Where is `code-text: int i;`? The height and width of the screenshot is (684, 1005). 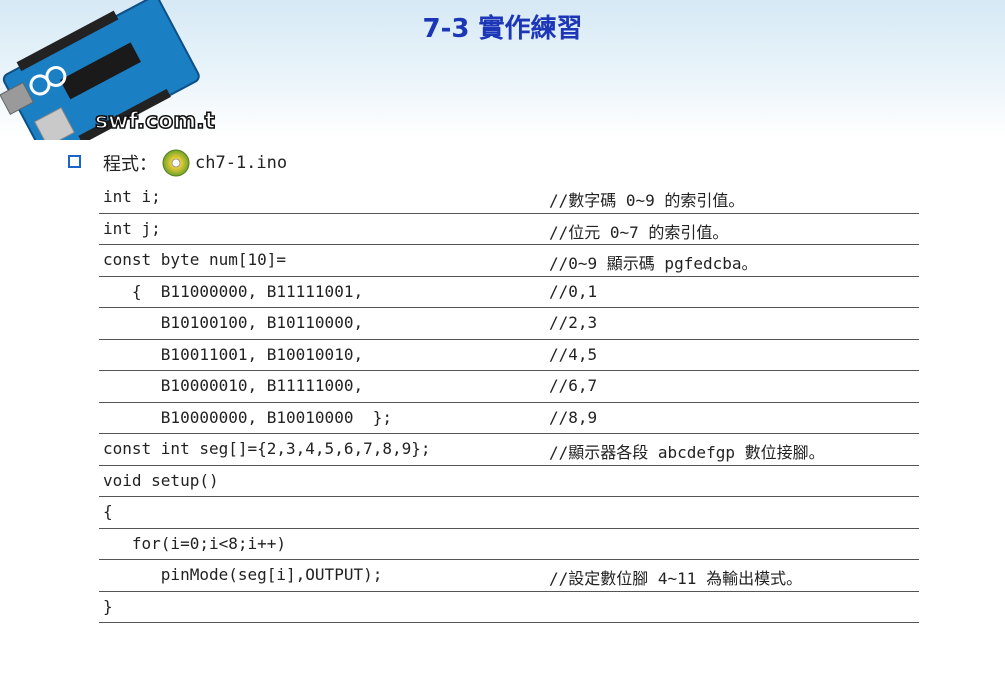 code-text: int i; is located at coordinates (132, 196).